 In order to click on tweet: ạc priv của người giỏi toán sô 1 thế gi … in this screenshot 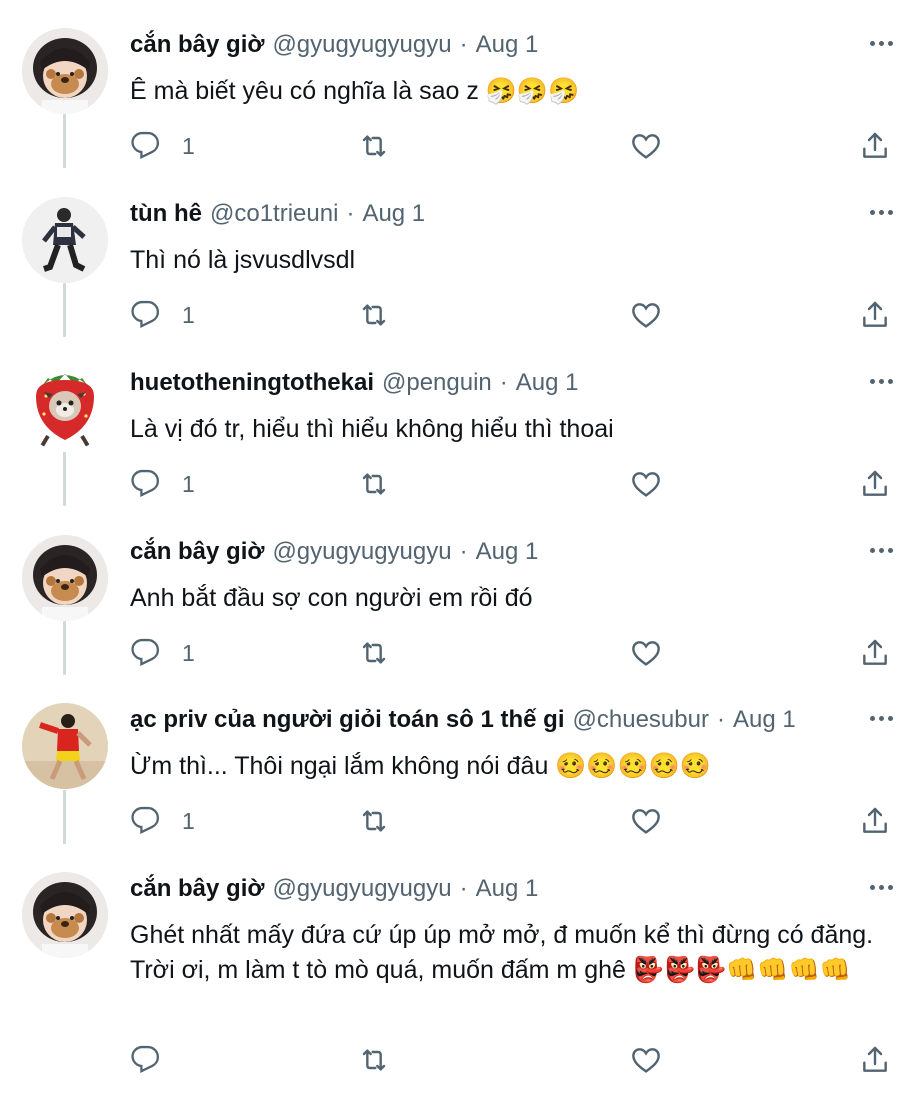, I will do `click(461, 783)`.